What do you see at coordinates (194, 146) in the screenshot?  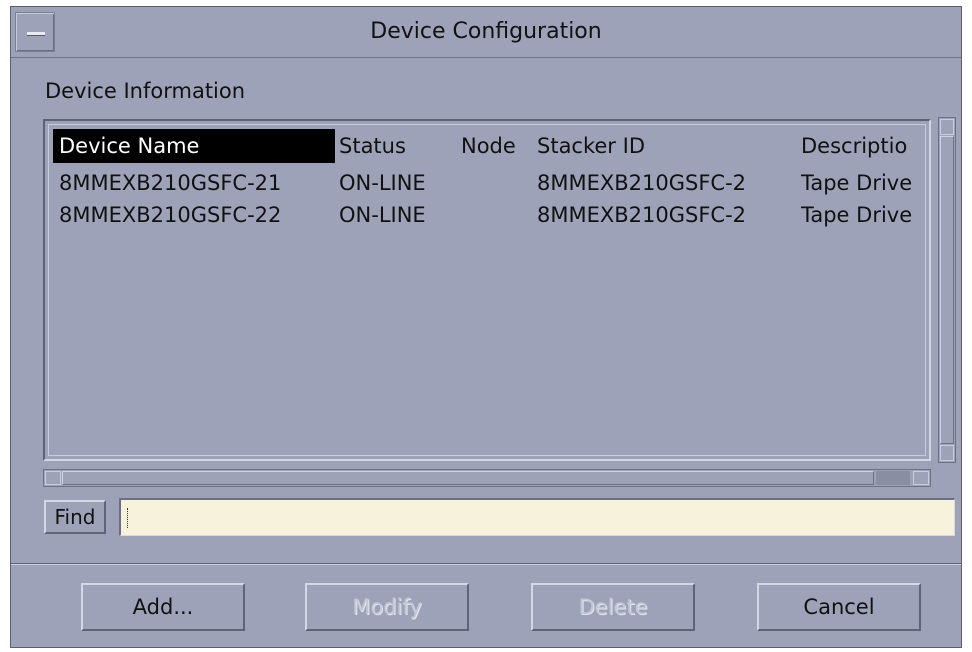 I see `column-header-device-name: Device Name` at bounding box center [194, 146].